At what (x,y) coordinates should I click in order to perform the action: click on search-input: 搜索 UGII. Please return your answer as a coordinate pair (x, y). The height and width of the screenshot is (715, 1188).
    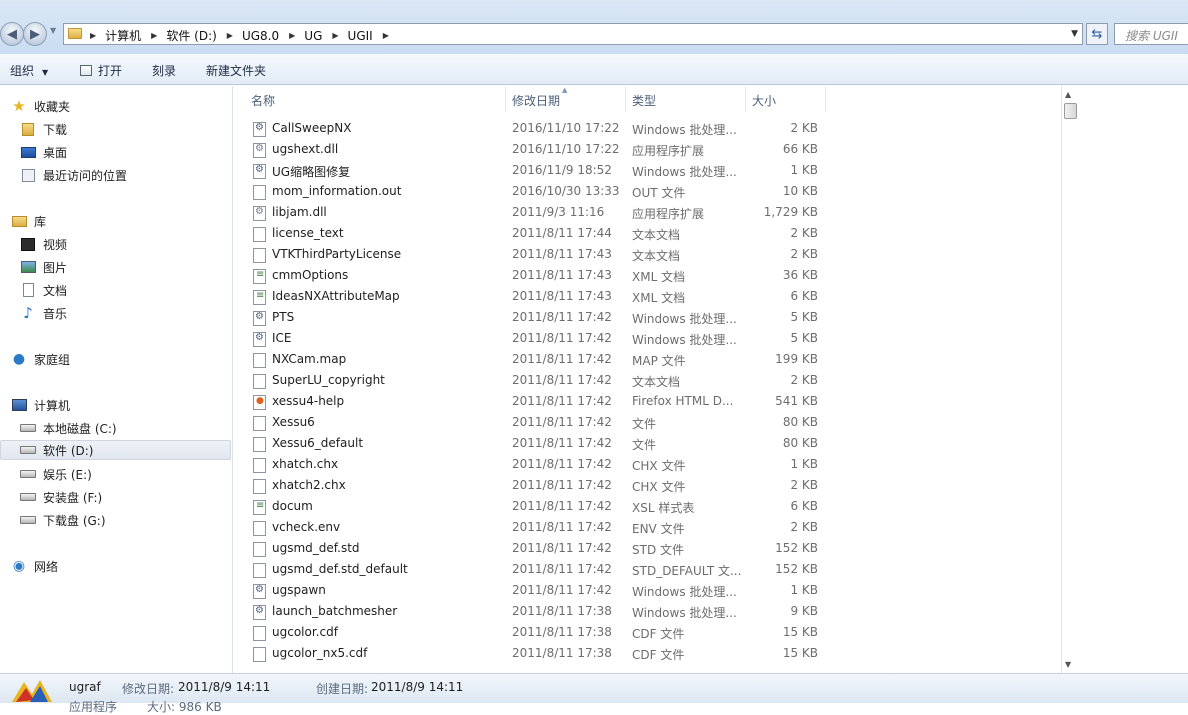
    Looking at the image, I should click on (1151, 34).